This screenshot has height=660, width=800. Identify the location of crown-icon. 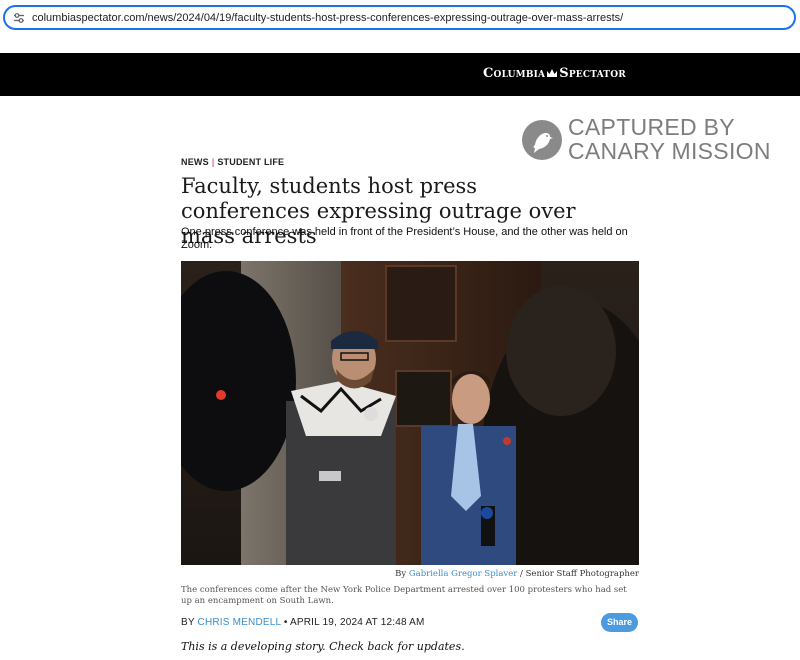
(552, 73).